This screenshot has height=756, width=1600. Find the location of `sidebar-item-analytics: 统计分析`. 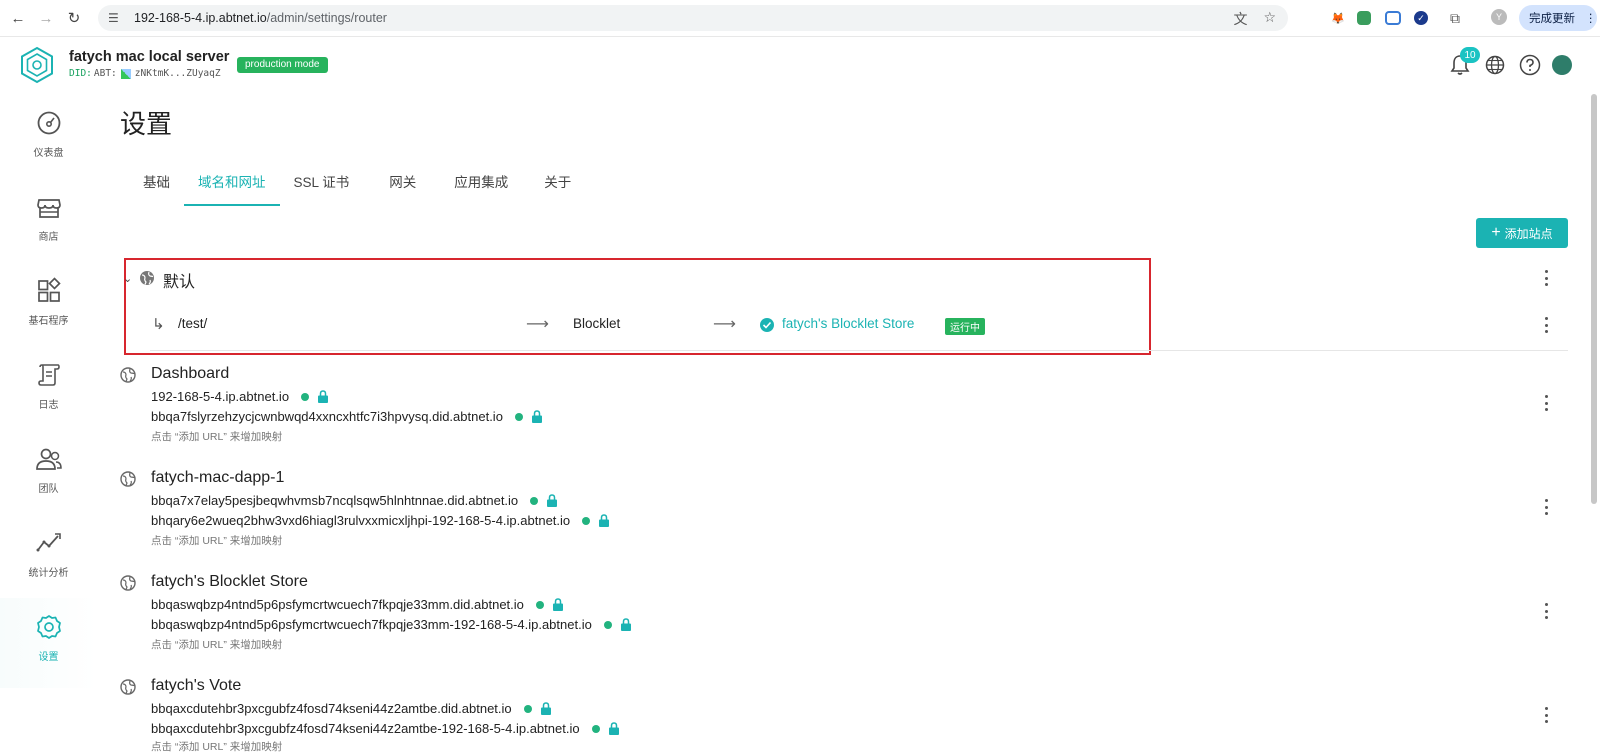

sidebar-item-analytics: 统计分析 is located at coordinates (48, 554).